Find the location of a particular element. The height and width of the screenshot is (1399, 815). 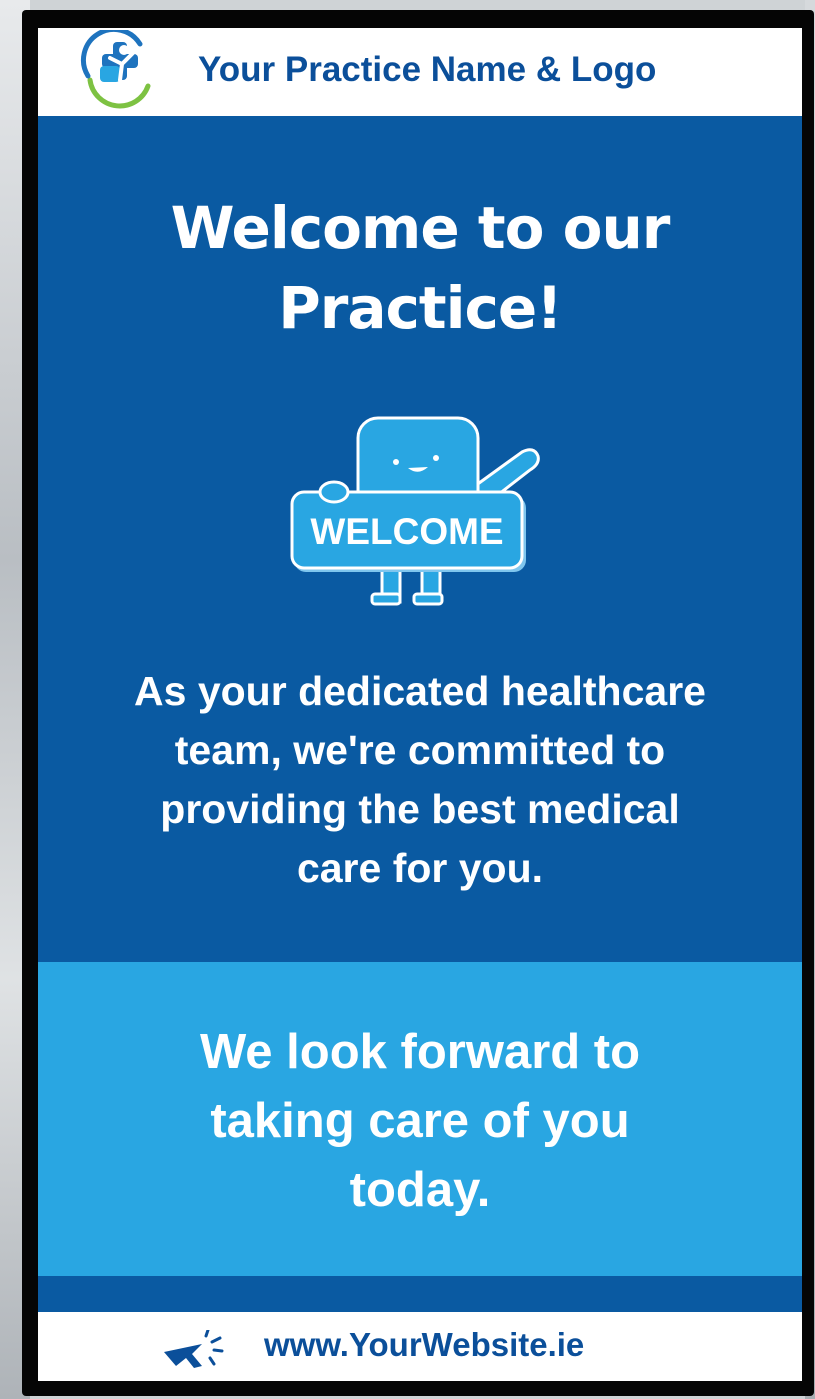

practice-logo-icon is located at coordinates (116, 69).